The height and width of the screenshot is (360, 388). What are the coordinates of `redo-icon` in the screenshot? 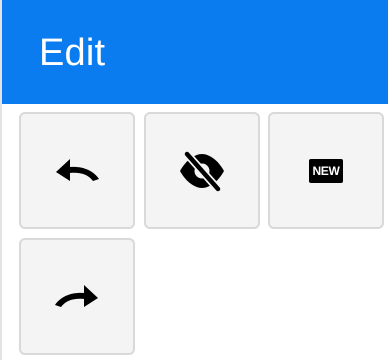 It's located at (77, 297).